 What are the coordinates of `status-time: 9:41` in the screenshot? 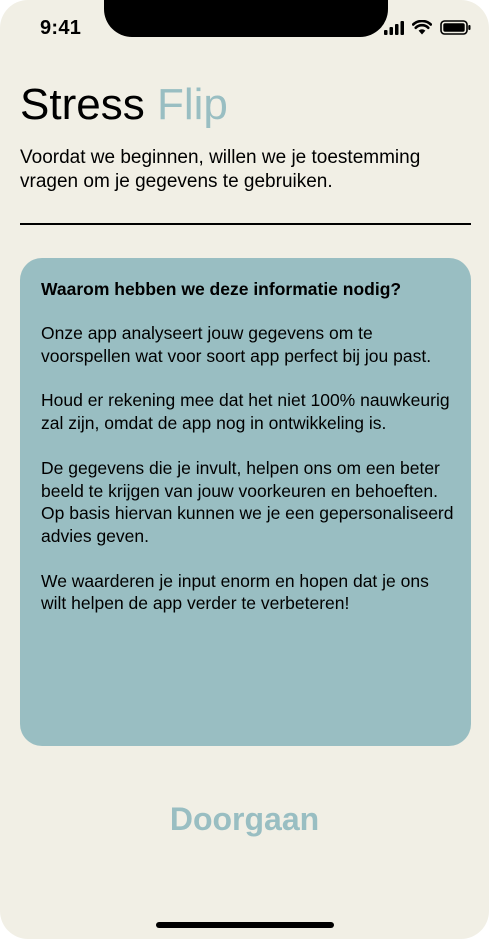 It's located at (61, 28).